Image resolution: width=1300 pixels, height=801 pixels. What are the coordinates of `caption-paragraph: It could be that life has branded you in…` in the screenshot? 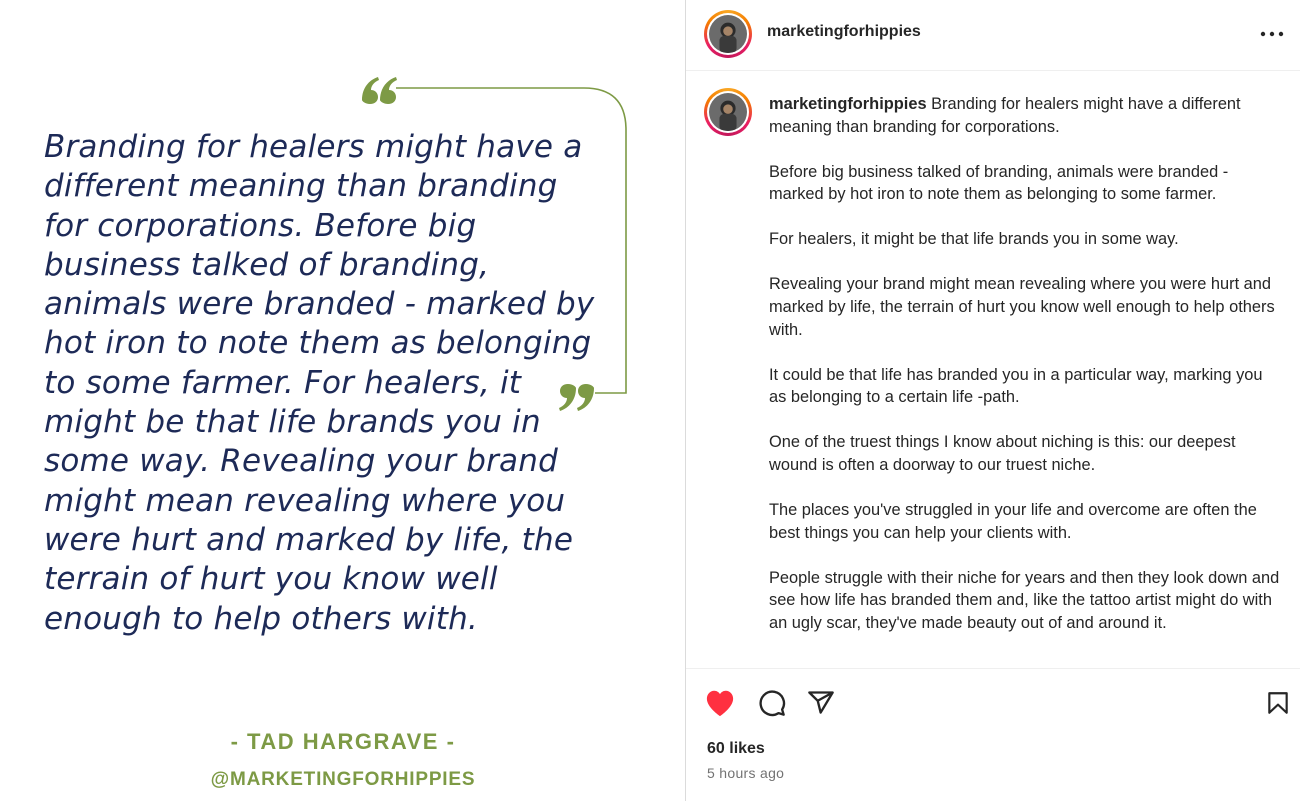 It's located at (1016, 386).